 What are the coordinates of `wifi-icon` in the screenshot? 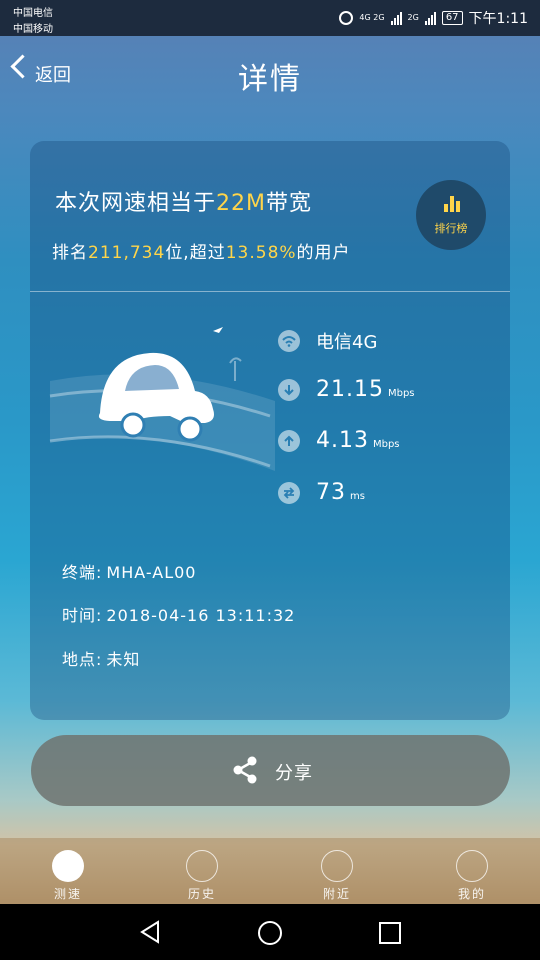 It's located at (289, 341).